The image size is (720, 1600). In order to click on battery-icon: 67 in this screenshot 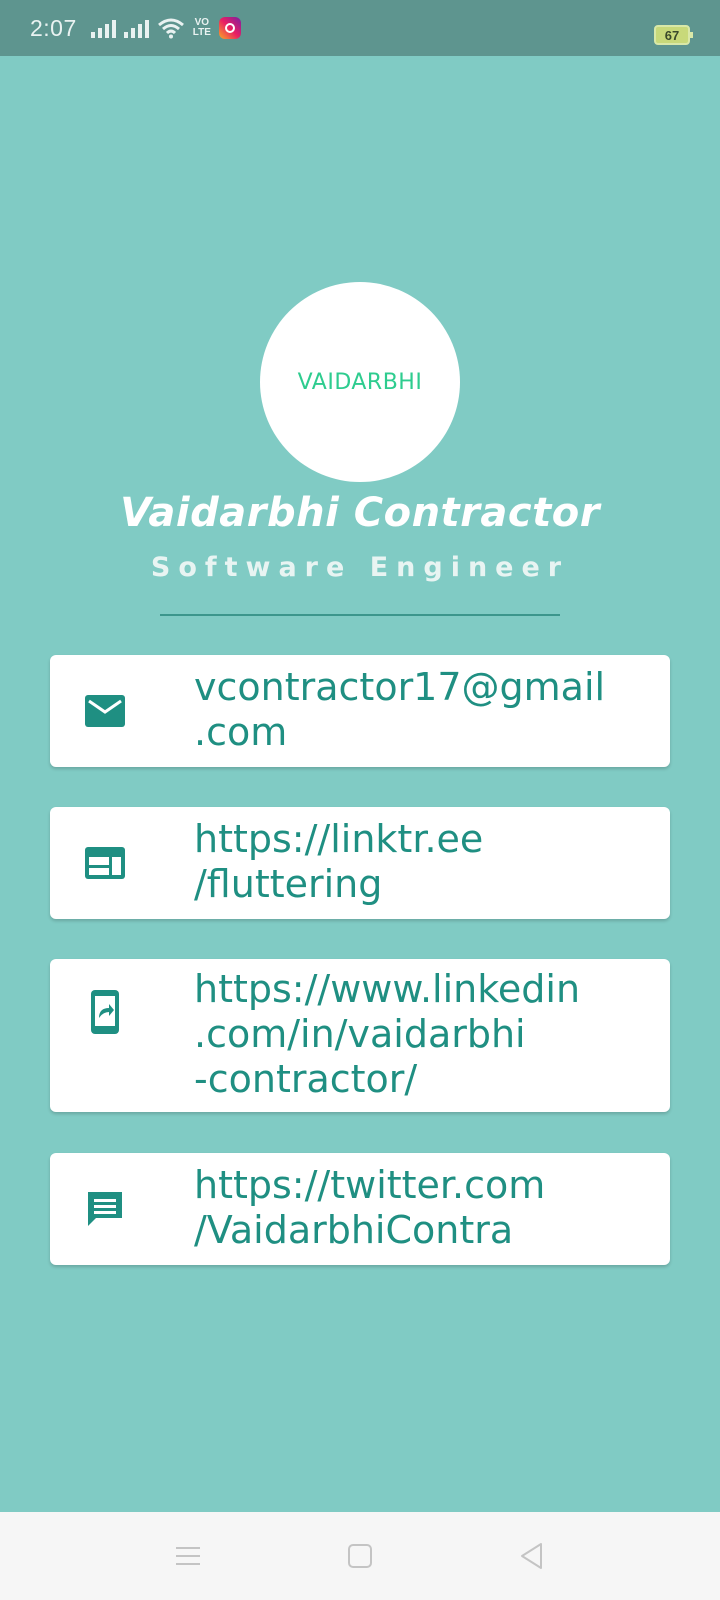, I will do `click(673, 35)`.